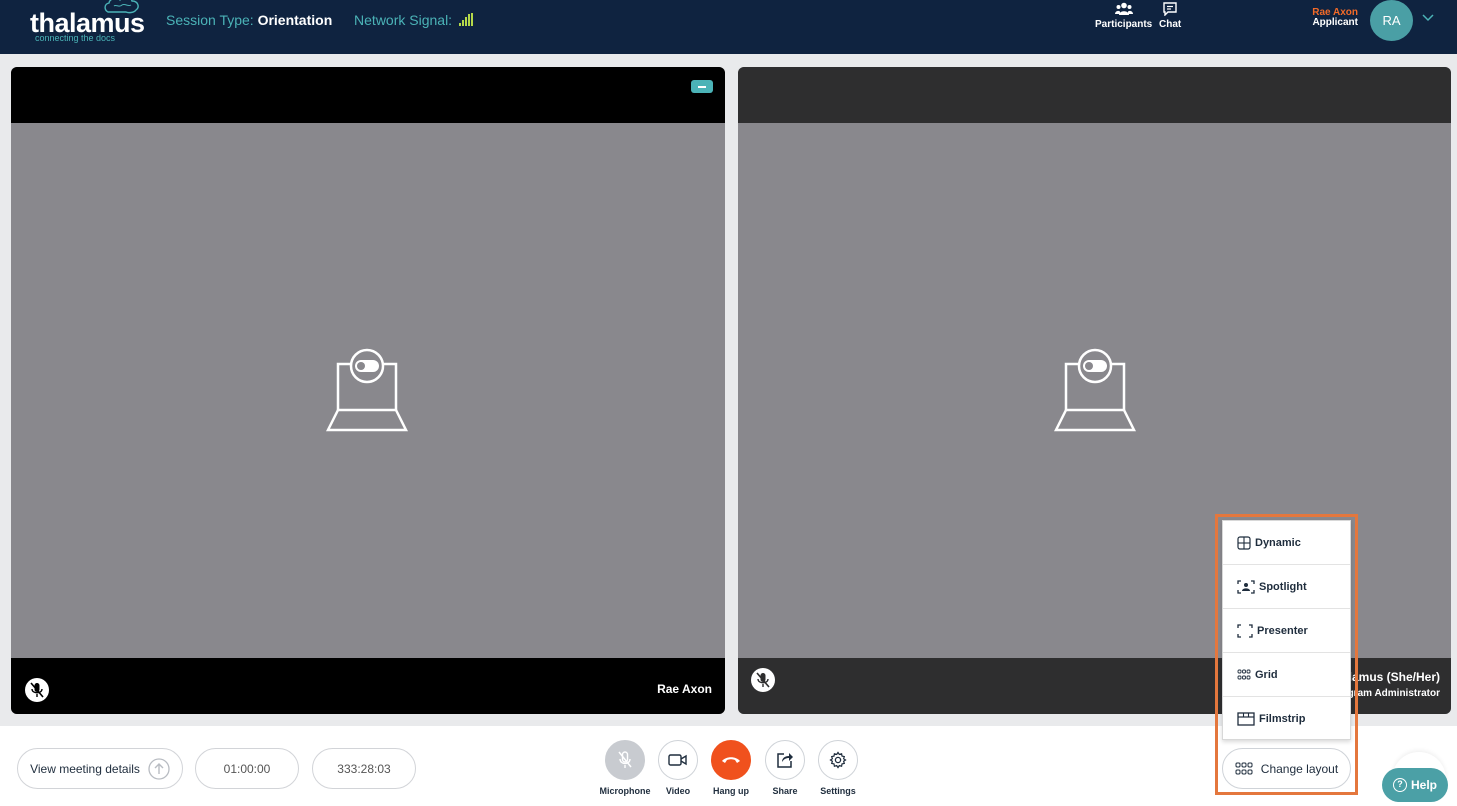 The height and width of the screenshot is (806, 1457). I want to click on participants-label: Participants, so click(1124, 24).